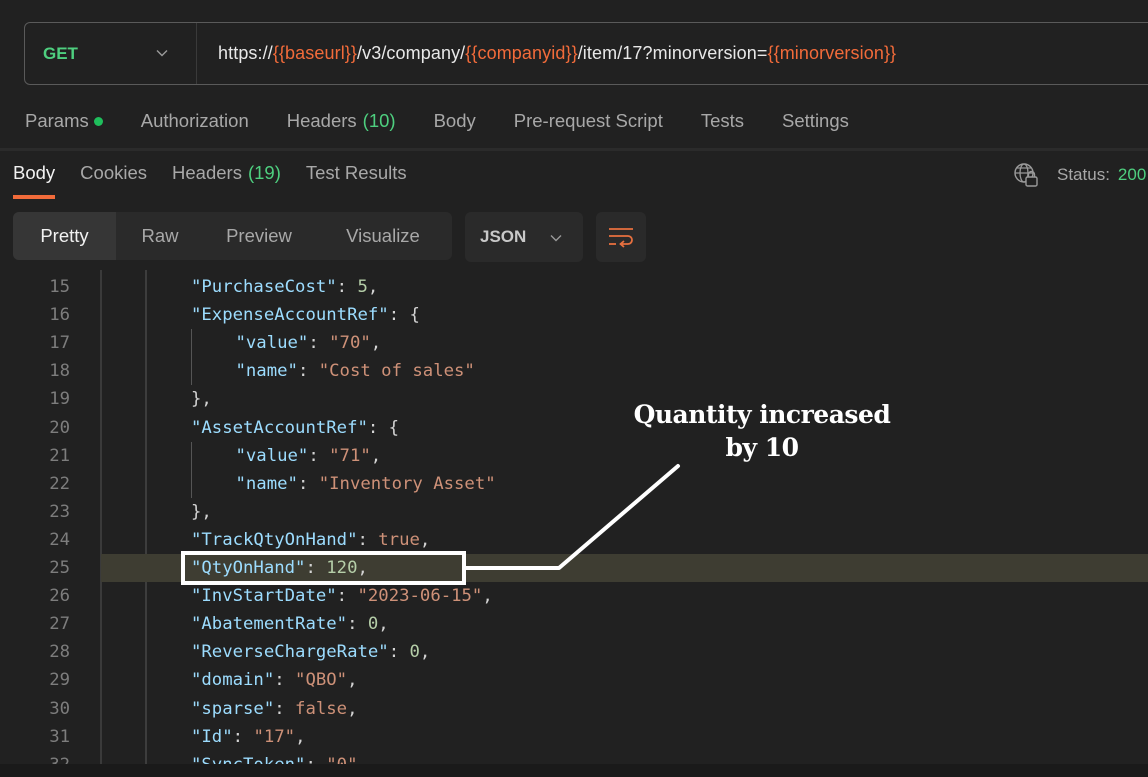 Image resolution: width=1148 pixels, height=777 pixels. Describe the element at coordinates (762, 447) in the screenshot. I see `annotation-line-2: by 10` at that location.